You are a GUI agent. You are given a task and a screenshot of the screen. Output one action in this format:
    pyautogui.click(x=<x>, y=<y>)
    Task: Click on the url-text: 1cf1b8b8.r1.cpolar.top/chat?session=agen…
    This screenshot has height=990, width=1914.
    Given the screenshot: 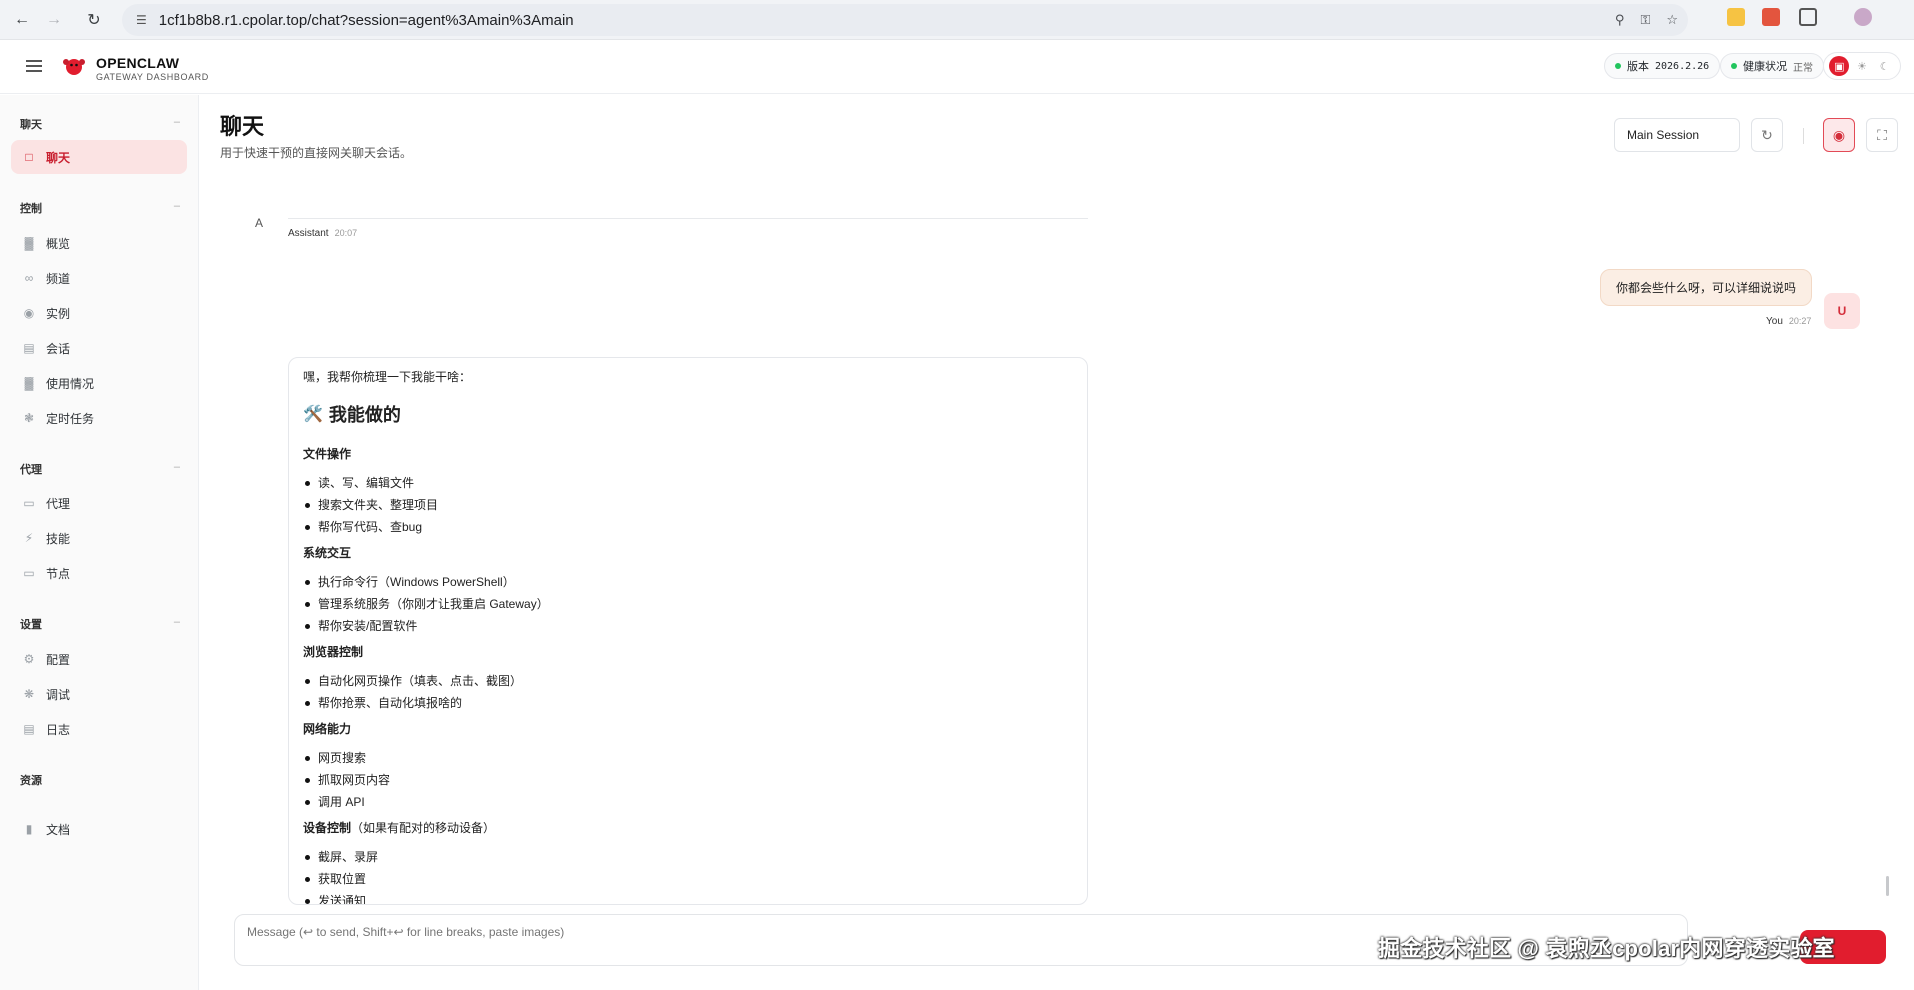 What is the action you would take?
    pyautogui.click(x=366, y=20)
    